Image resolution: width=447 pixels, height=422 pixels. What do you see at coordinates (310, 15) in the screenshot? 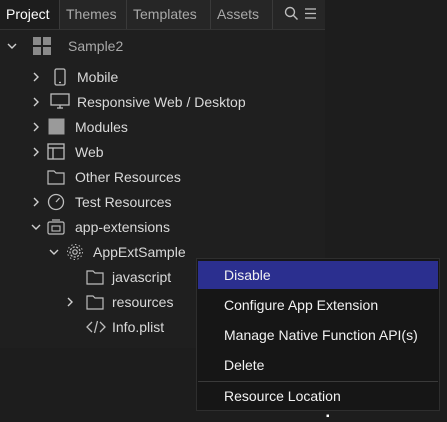
I see `list-icon` at bounding box center [310, 15].